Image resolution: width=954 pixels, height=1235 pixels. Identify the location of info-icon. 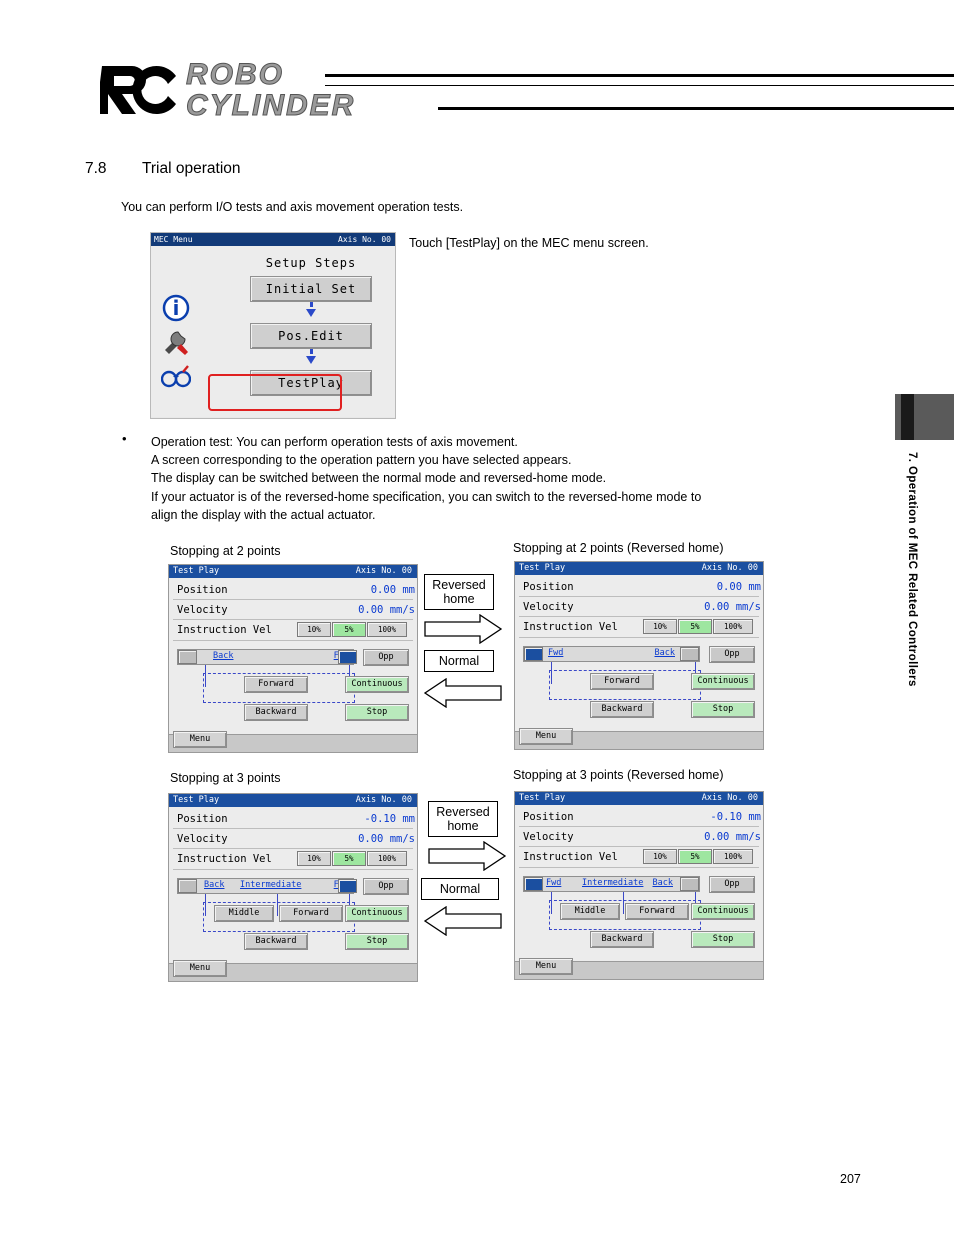
(176, 308).